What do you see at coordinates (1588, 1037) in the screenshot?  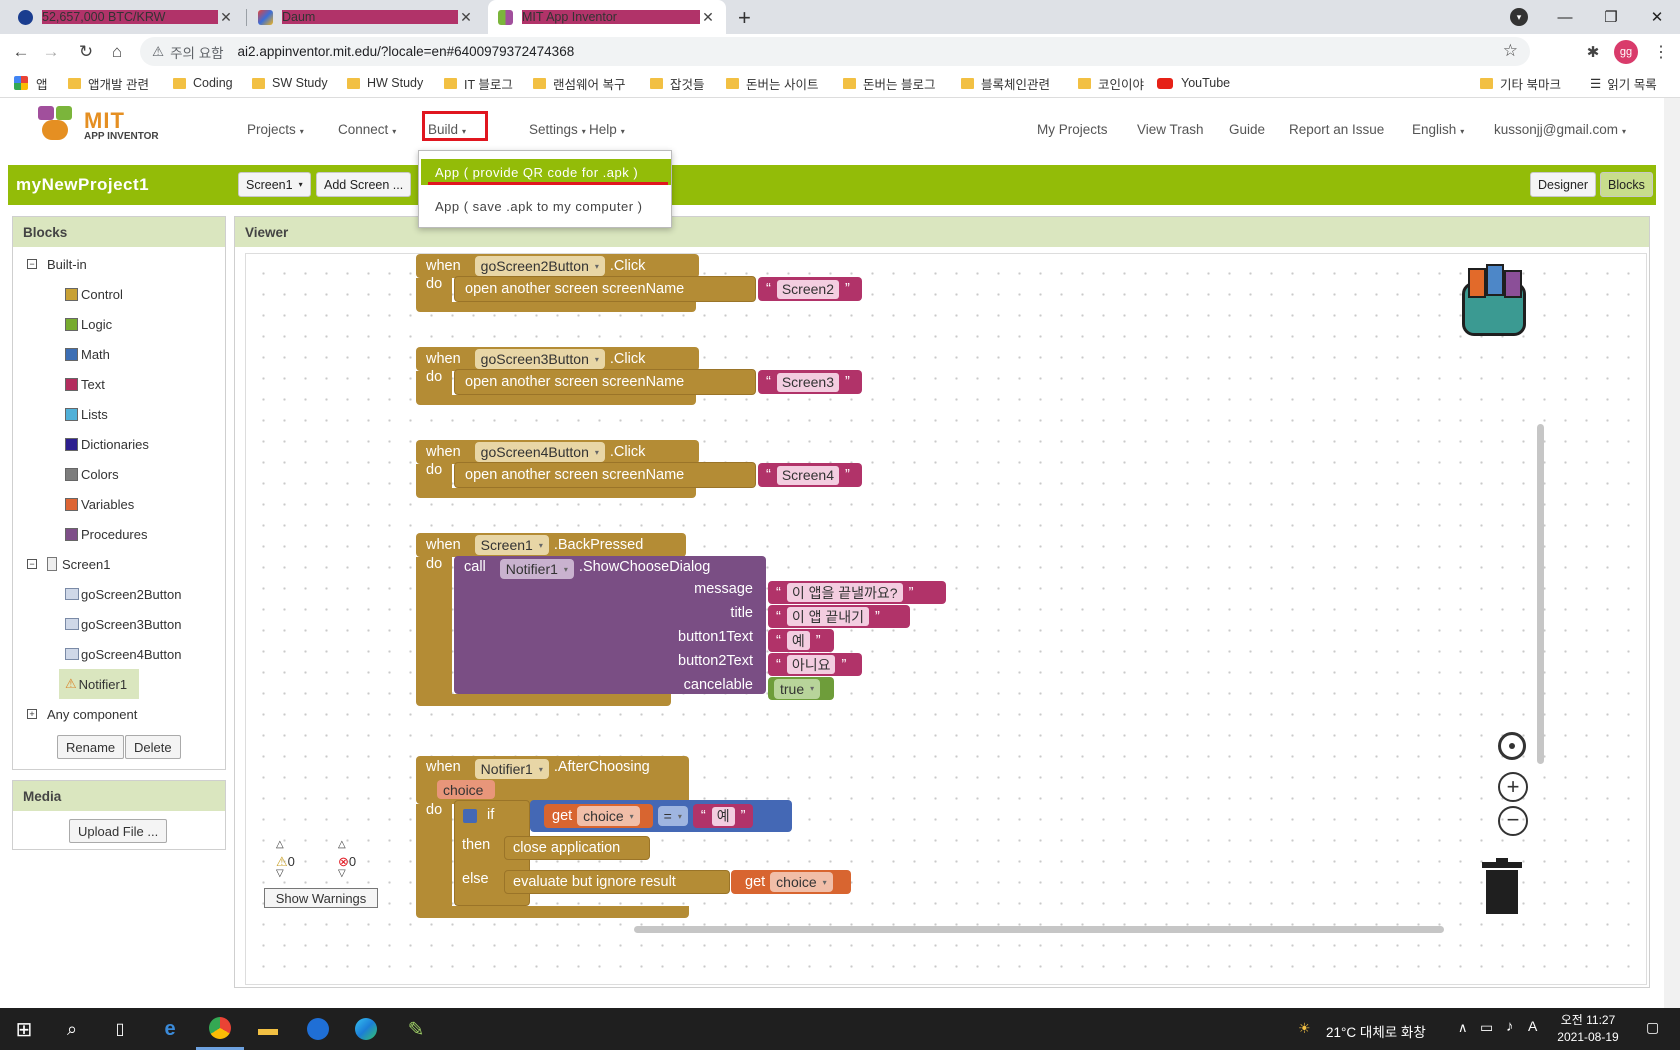 I see `clock-date: 2021-08-19` at bounding box center [1588, 1037].